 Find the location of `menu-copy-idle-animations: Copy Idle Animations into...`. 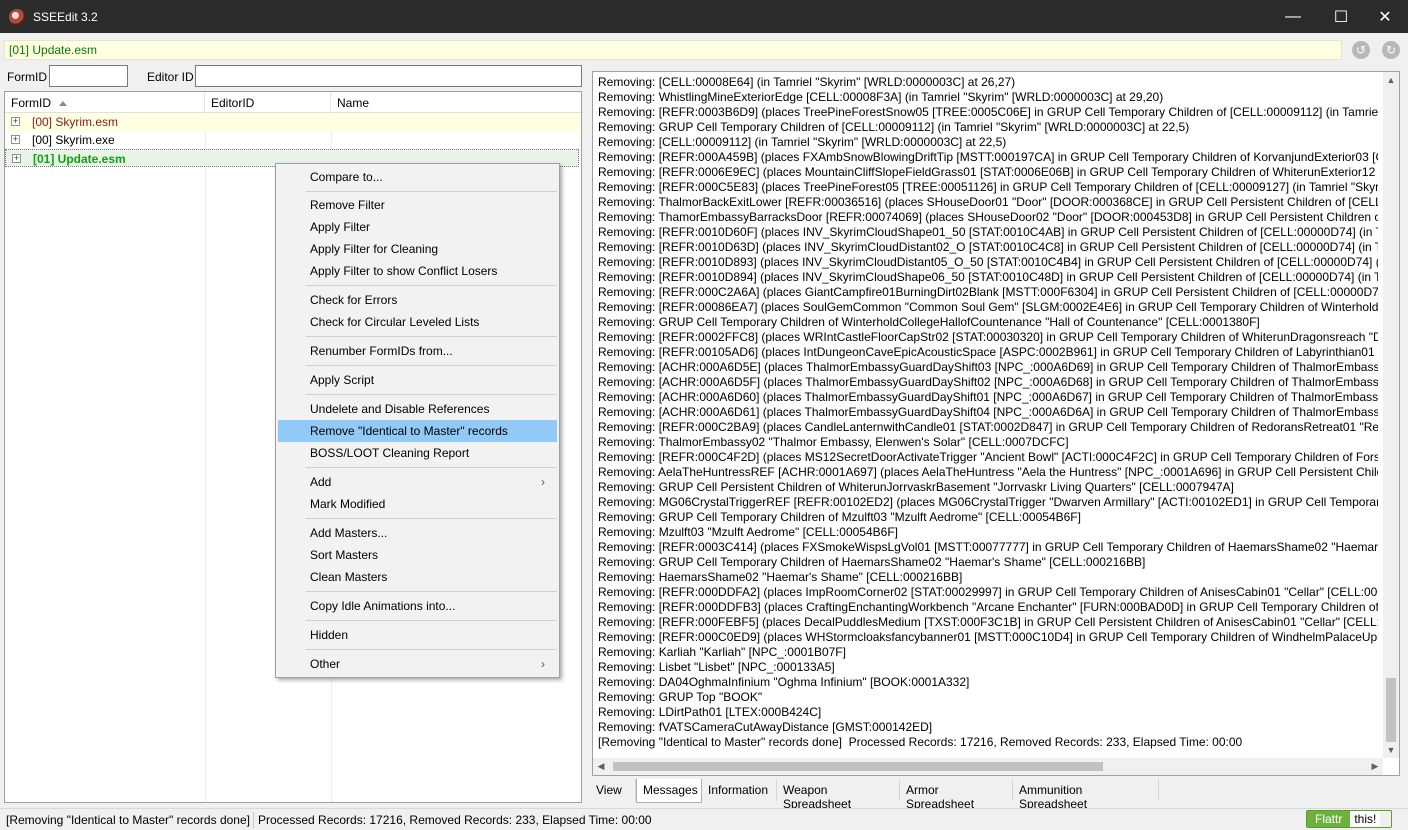

menu-copy-idle-animations: Copy Idle Animations into... is located at coordinates (417, 606).